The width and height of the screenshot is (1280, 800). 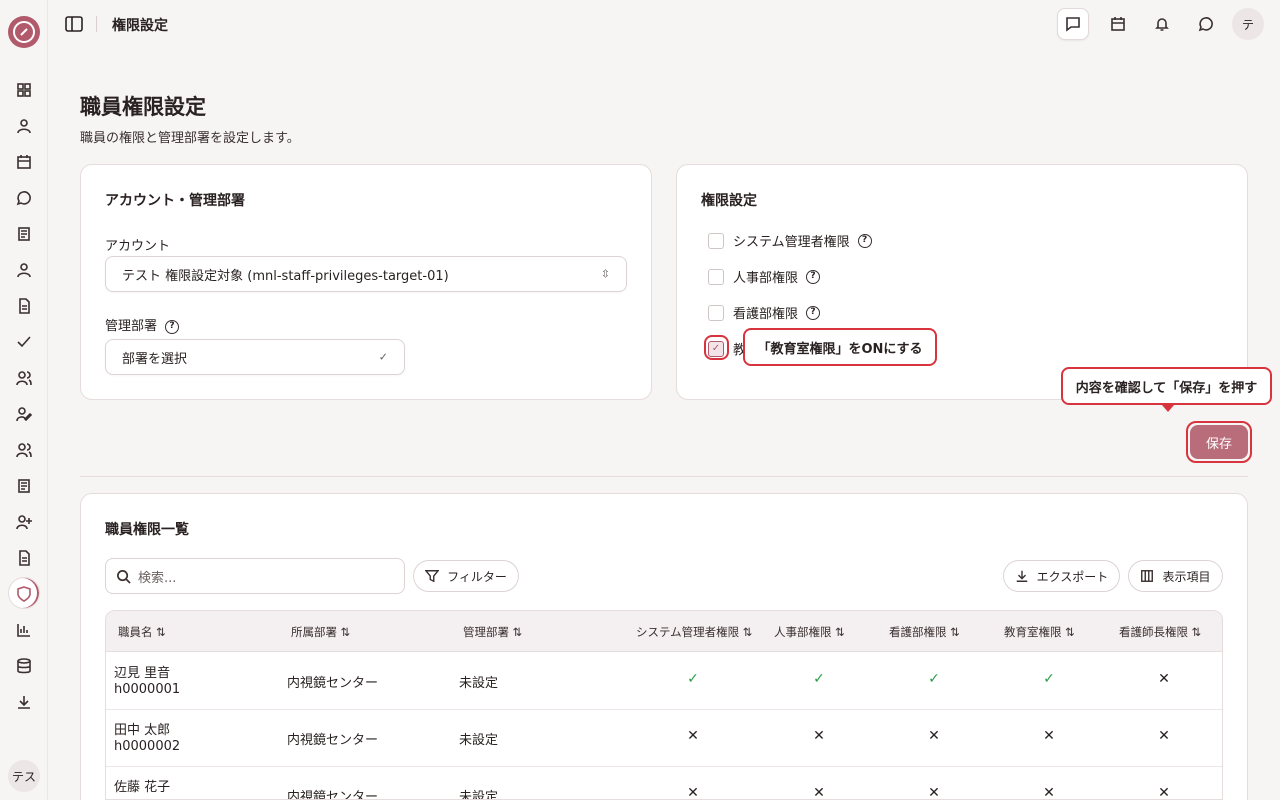 What do you see at coordinates (143, 107) in the screenshot?
I see `page-title: 職員権限設定` at bounding box center [143, 107].